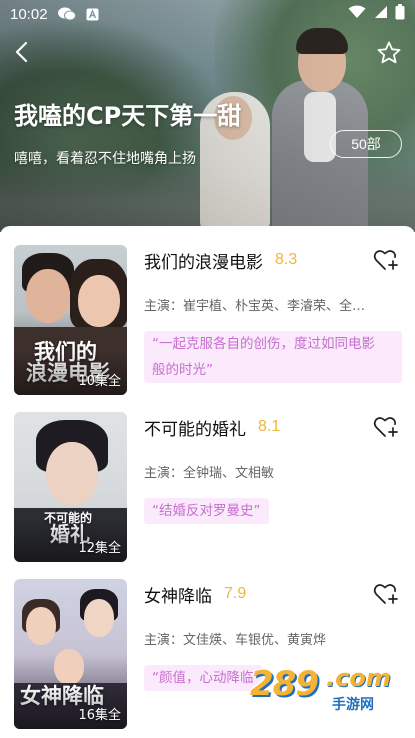 This screenshot has width=415, height=738. Describe the element at coordinates (203, 260) in the screenshot. I see `drama-title: 我们的浪漫电影` at that location.